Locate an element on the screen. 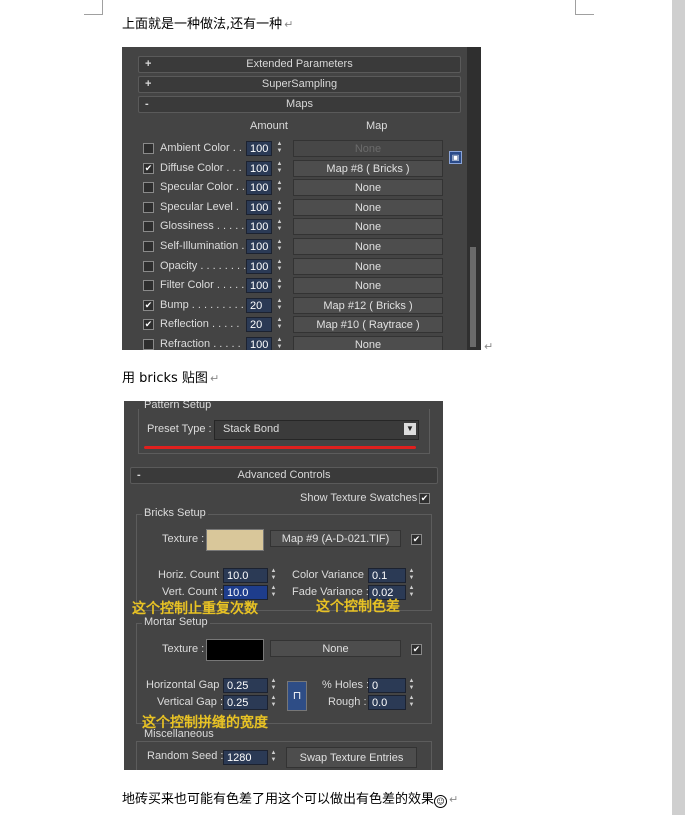 The height and width of the screenshot is (815, 685). horiz-count-label: Horiz. Count : is located at coordinates (192, 575).